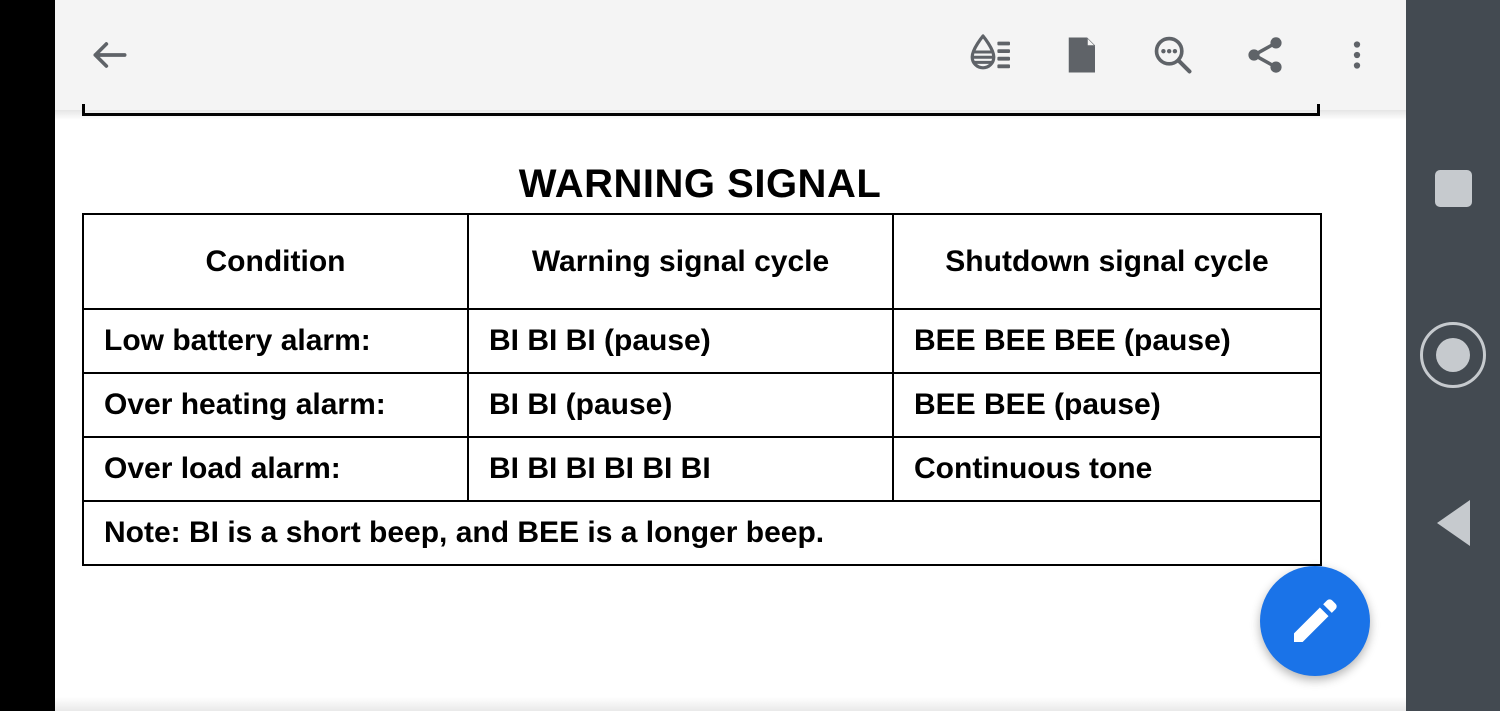  I want to click on page-mode-button, so click(1081, 55).